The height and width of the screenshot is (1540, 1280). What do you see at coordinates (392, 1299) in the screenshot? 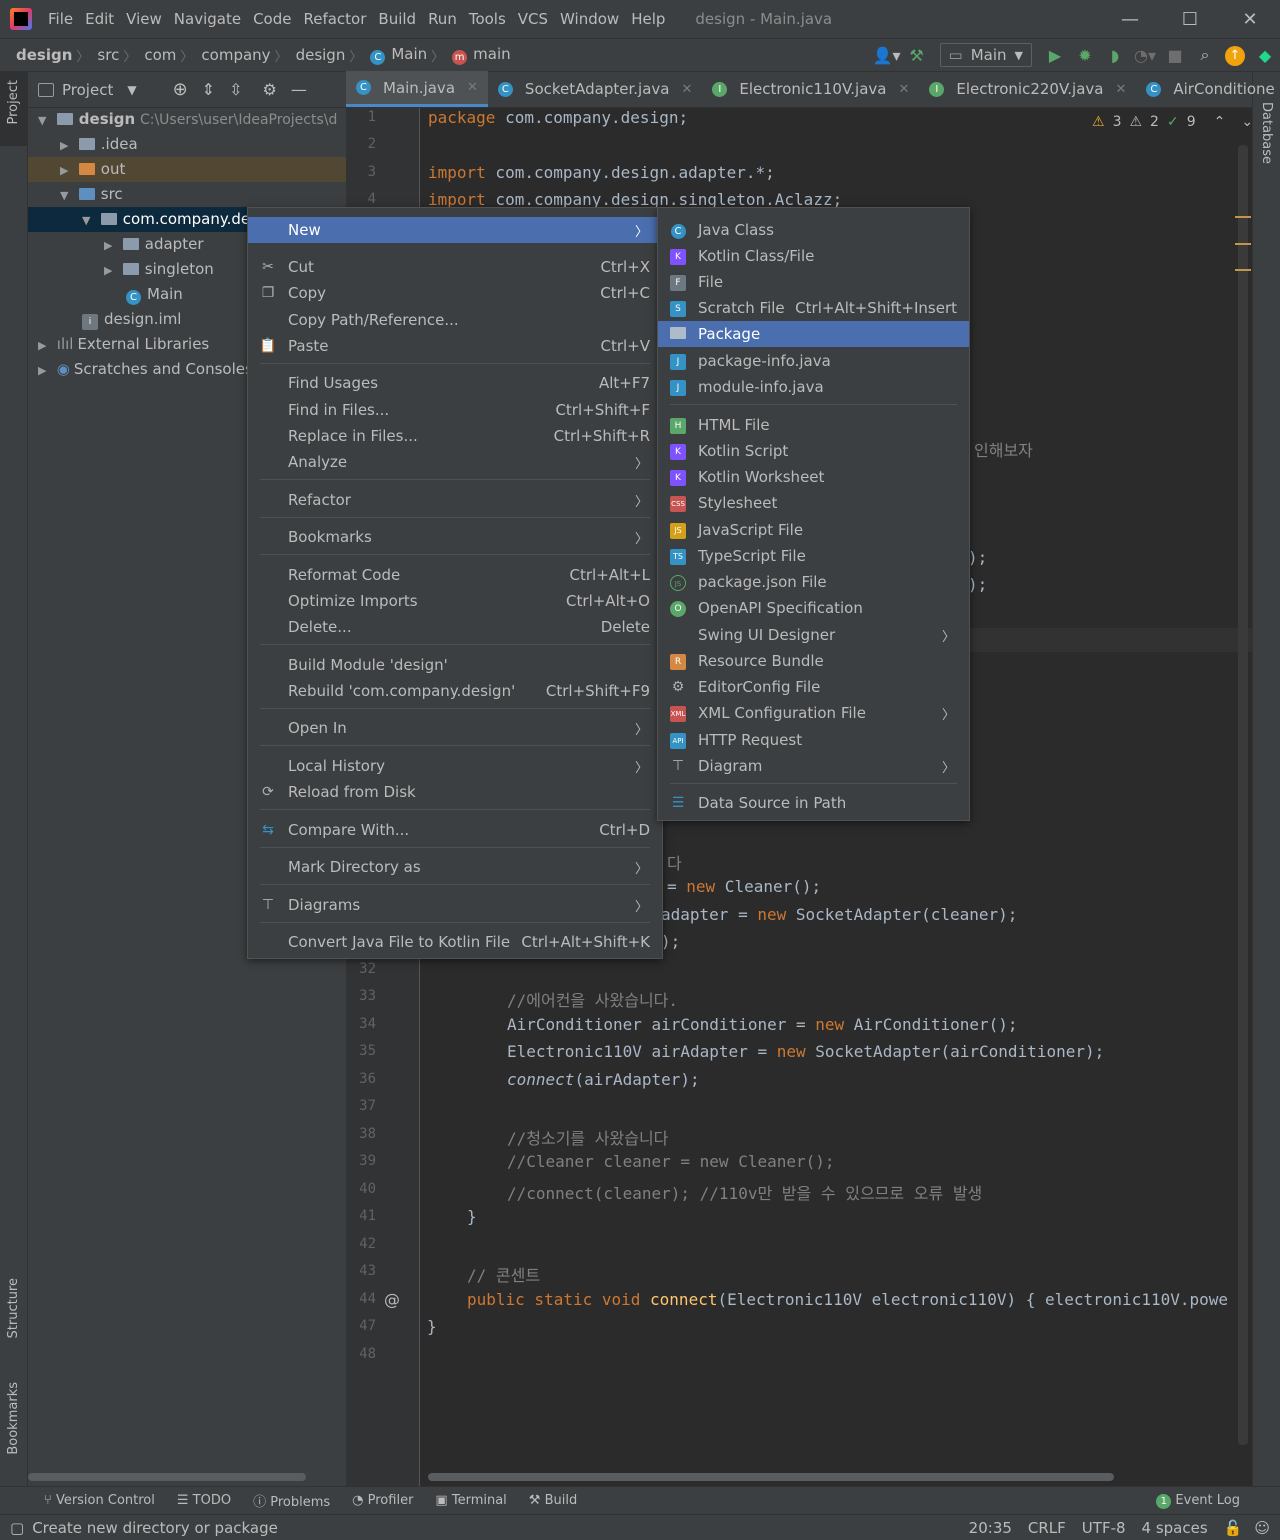
I see `override-at-icon: @` at bounding box center [392, 1299].